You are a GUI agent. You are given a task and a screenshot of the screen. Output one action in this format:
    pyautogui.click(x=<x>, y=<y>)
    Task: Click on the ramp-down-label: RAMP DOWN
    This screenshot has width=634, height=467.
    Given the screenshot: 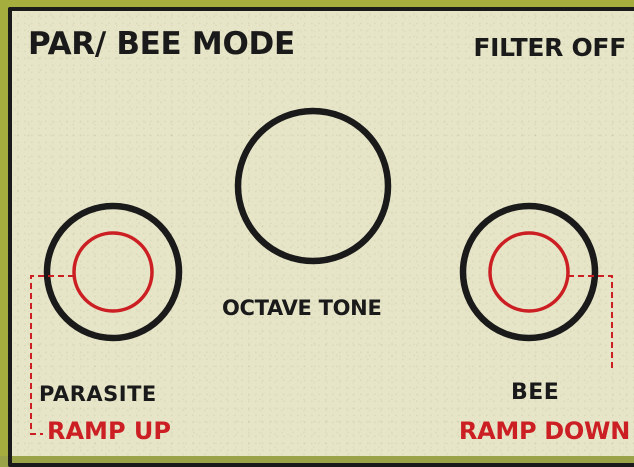 What is the action you would take?
    pyautogui.click(x=544, y=431)
    